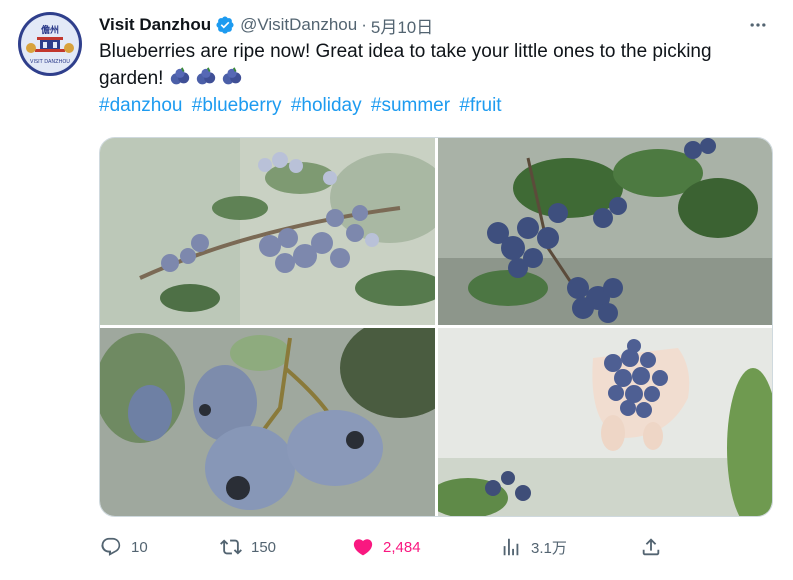 Image resolution: width=793 pixels, height=580 pixels. I want to click on avatar-logo: 儋州 VISIT DANZHOU, so click(50, 44).